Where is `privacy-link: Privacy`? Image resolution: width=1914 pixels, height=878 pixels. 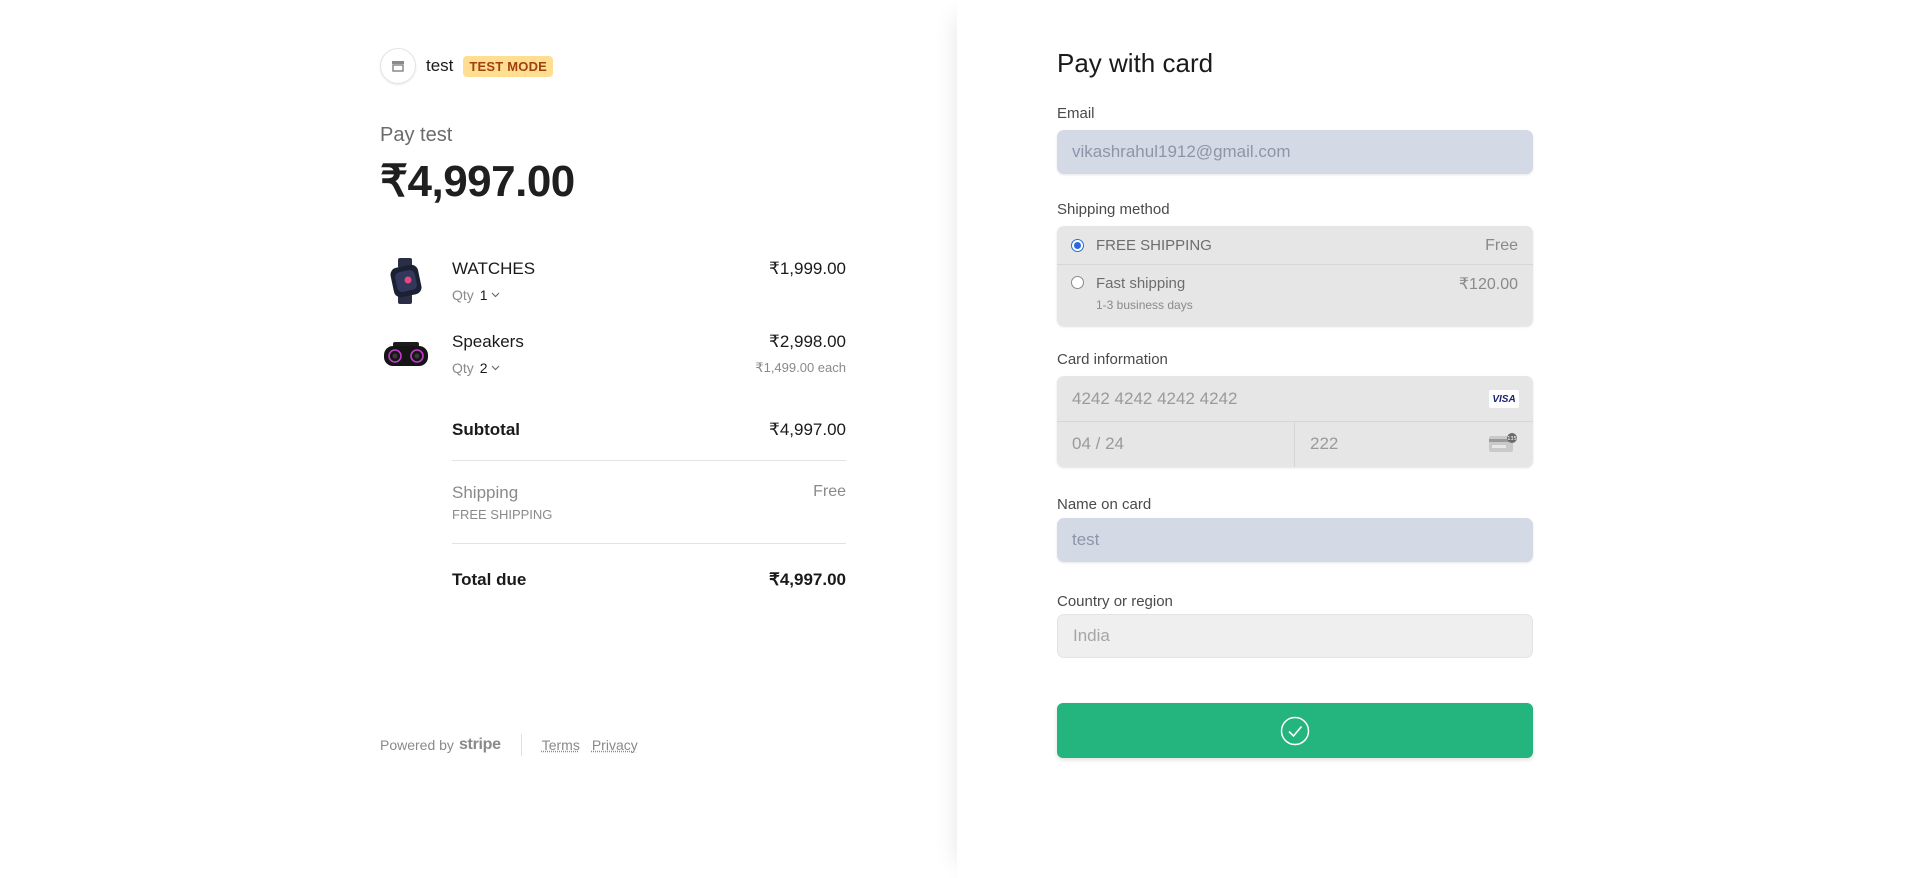 privacy-link: Privacy is located at coordinates (615, 745).